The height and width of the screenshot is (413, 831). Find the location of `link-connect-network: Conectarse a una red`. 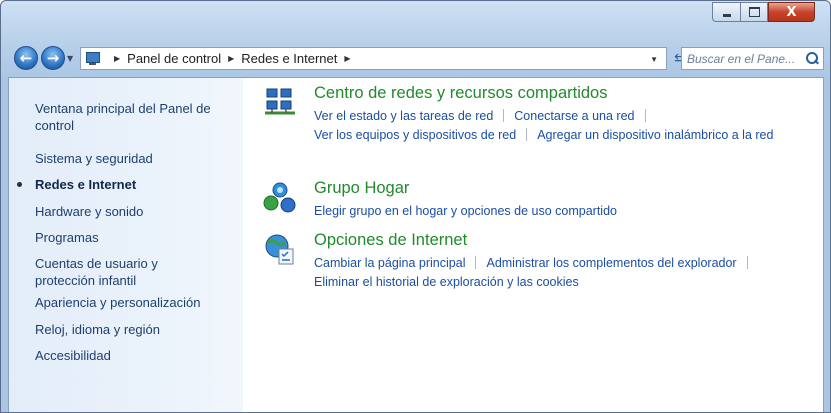

link-connect-network: Conectarse a una red is located at coordinates (574, 116).